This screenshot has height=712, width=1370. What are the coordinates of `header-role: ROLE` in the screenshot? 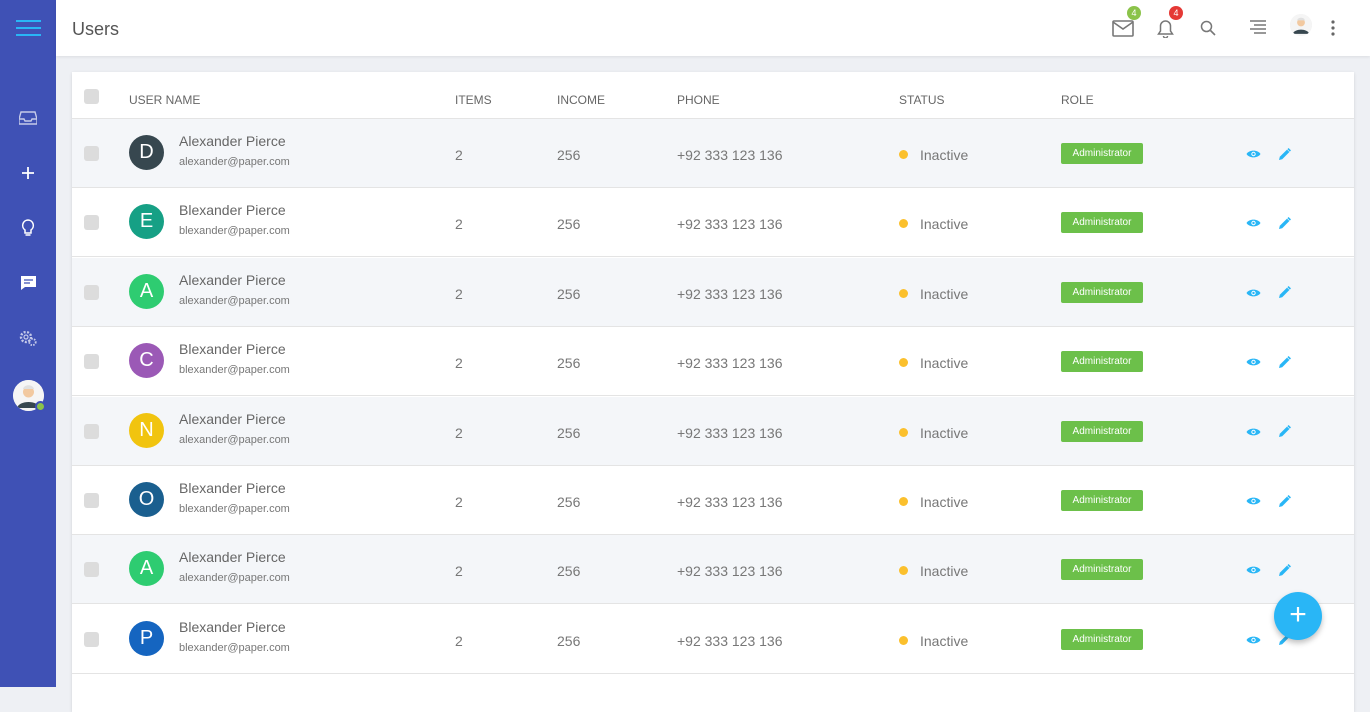 It's located at (1077, 100).